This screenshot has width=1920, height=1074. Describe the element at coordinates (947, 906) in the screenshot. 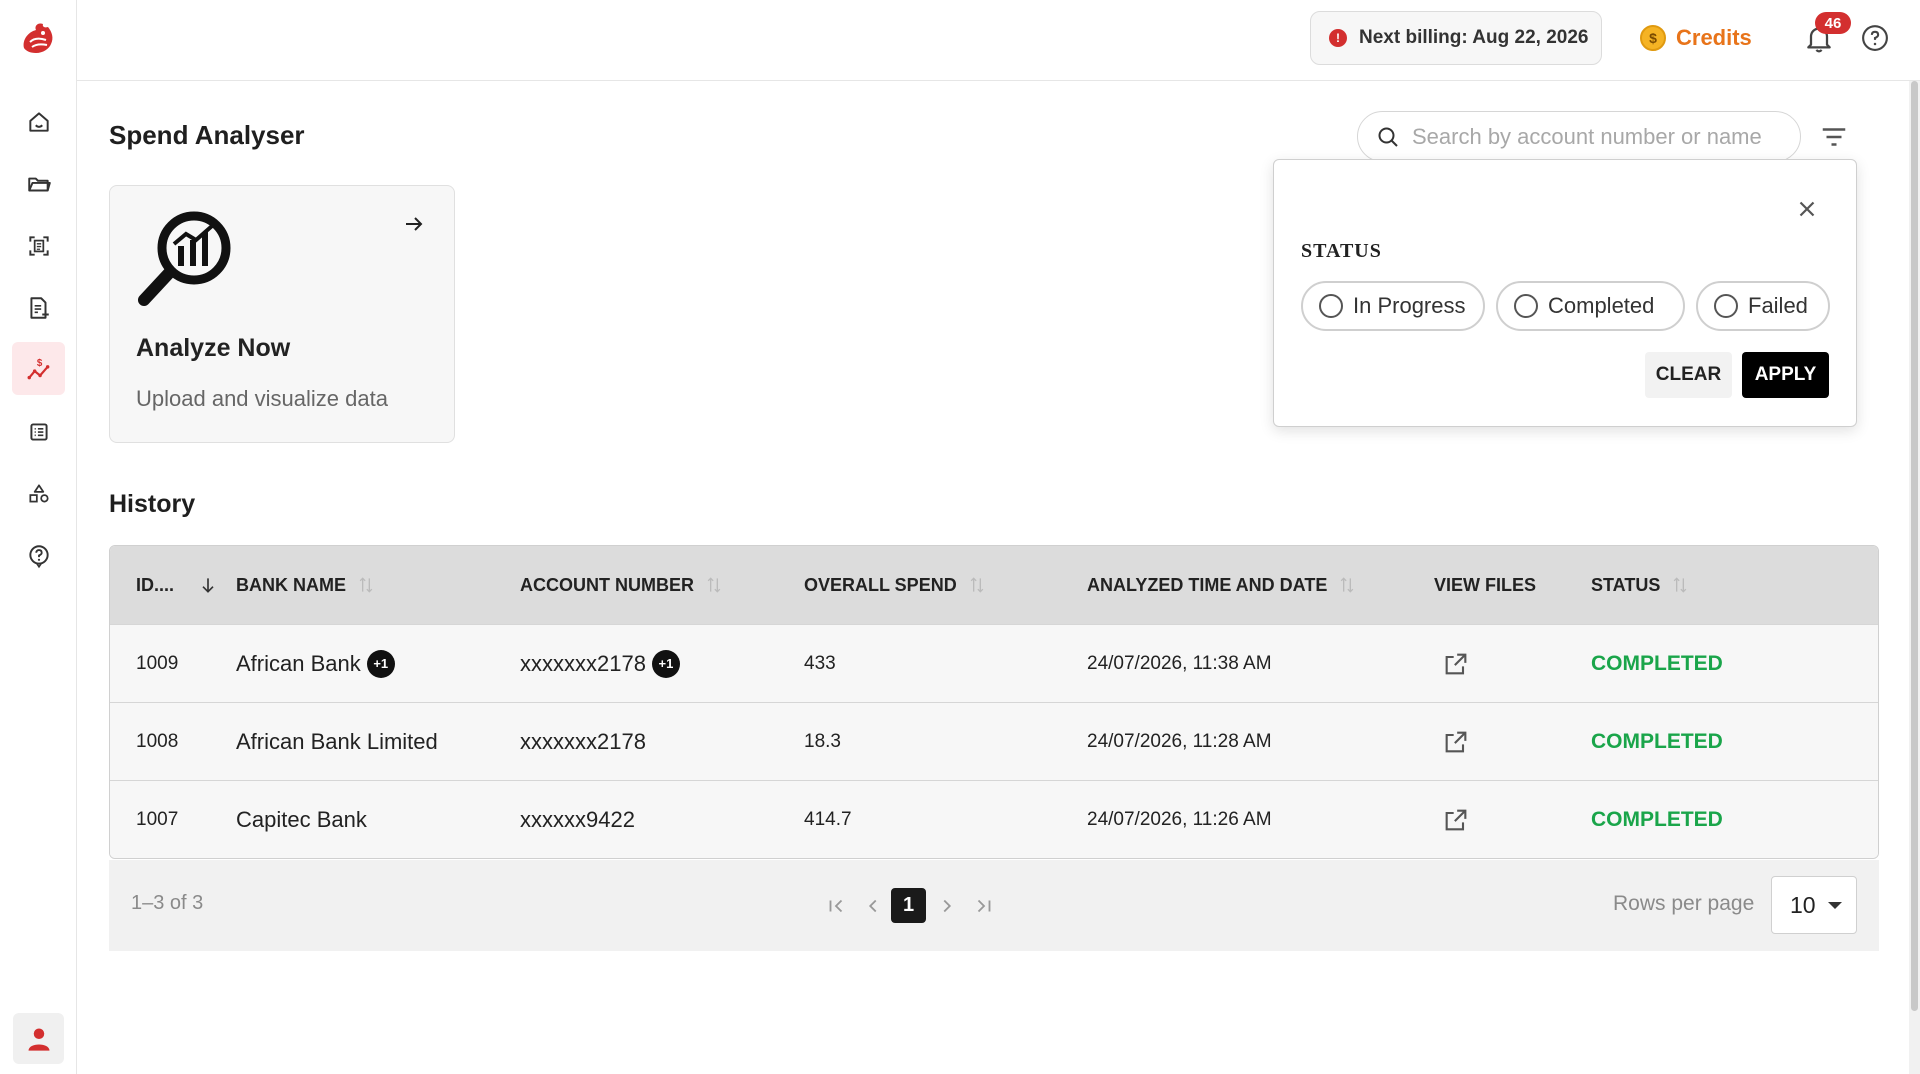

I see `next-page-icon` at that location.